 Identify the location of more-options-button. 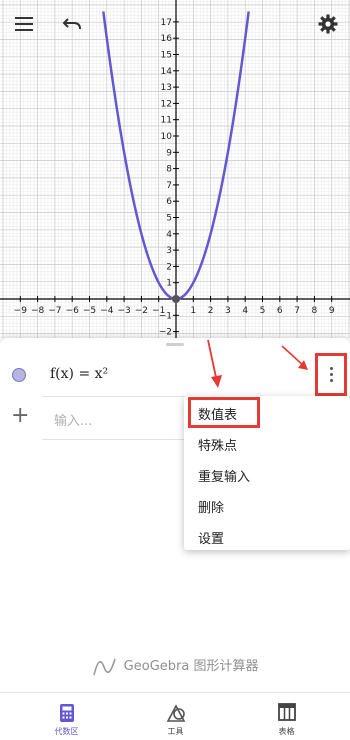
(331, 374).